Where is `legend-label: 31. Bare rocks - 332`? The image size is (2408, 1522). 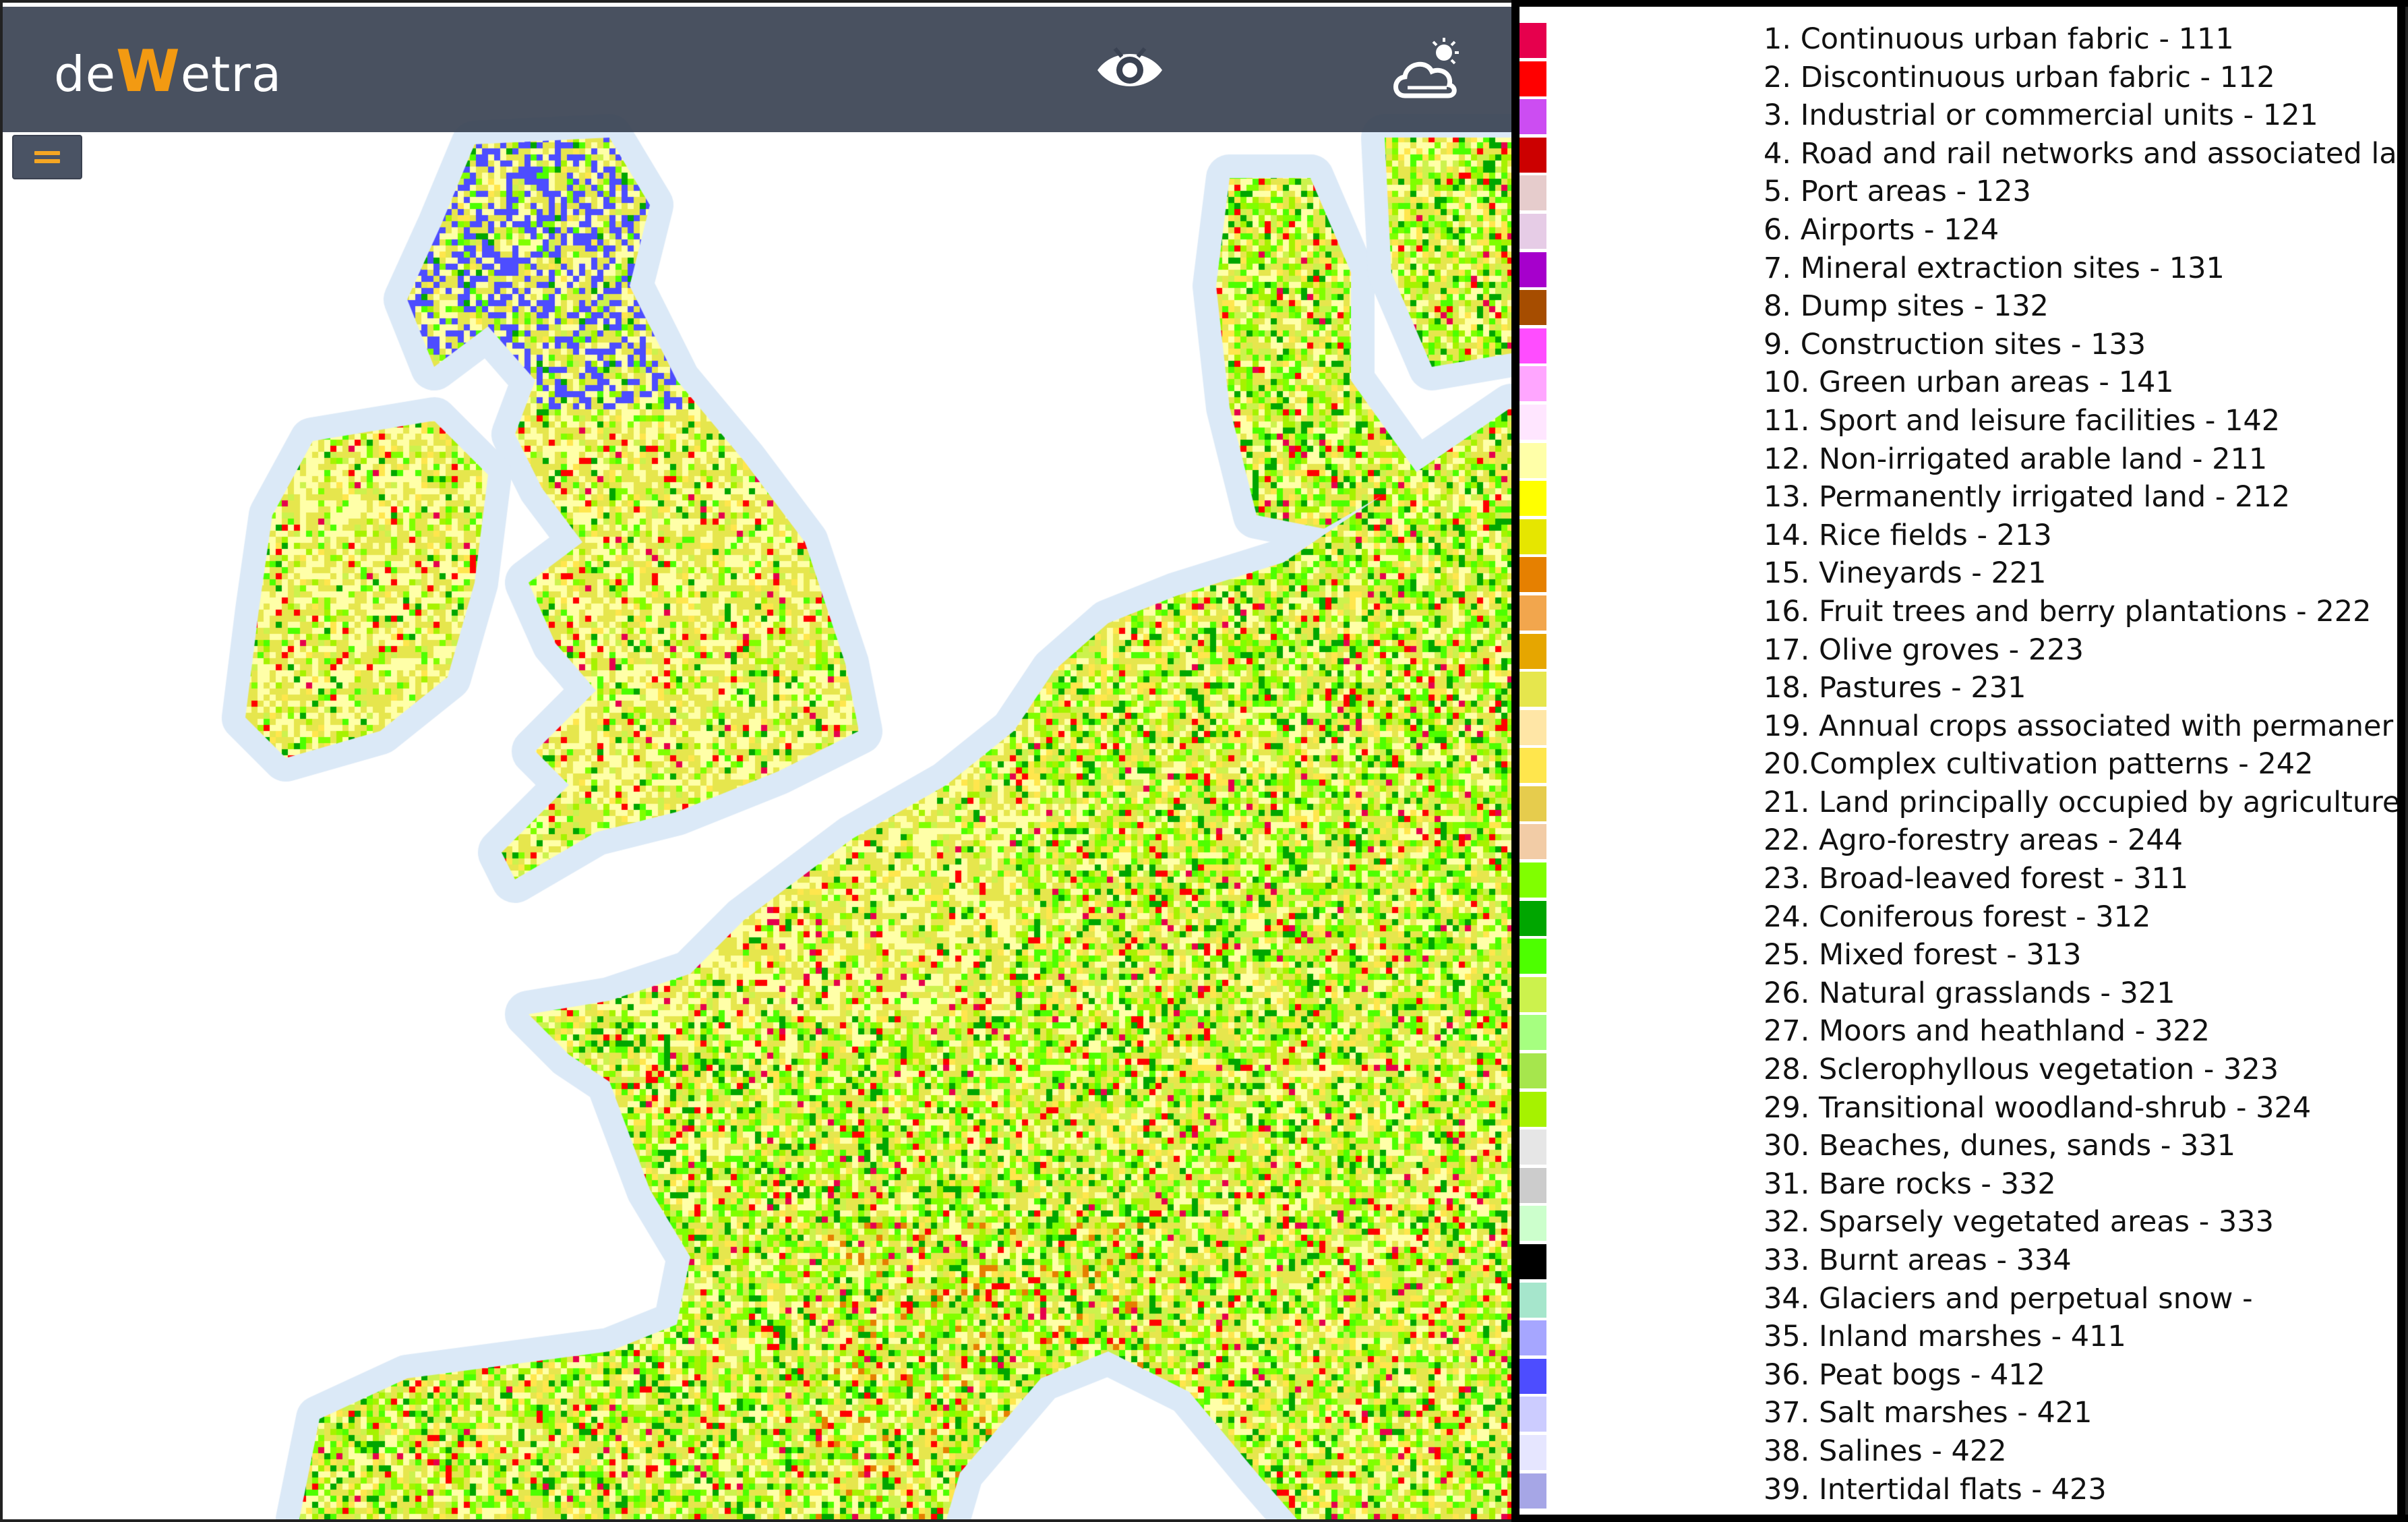 legend-label: 31. Bare rocks - 332 is located at coordinates (1910, 1184).